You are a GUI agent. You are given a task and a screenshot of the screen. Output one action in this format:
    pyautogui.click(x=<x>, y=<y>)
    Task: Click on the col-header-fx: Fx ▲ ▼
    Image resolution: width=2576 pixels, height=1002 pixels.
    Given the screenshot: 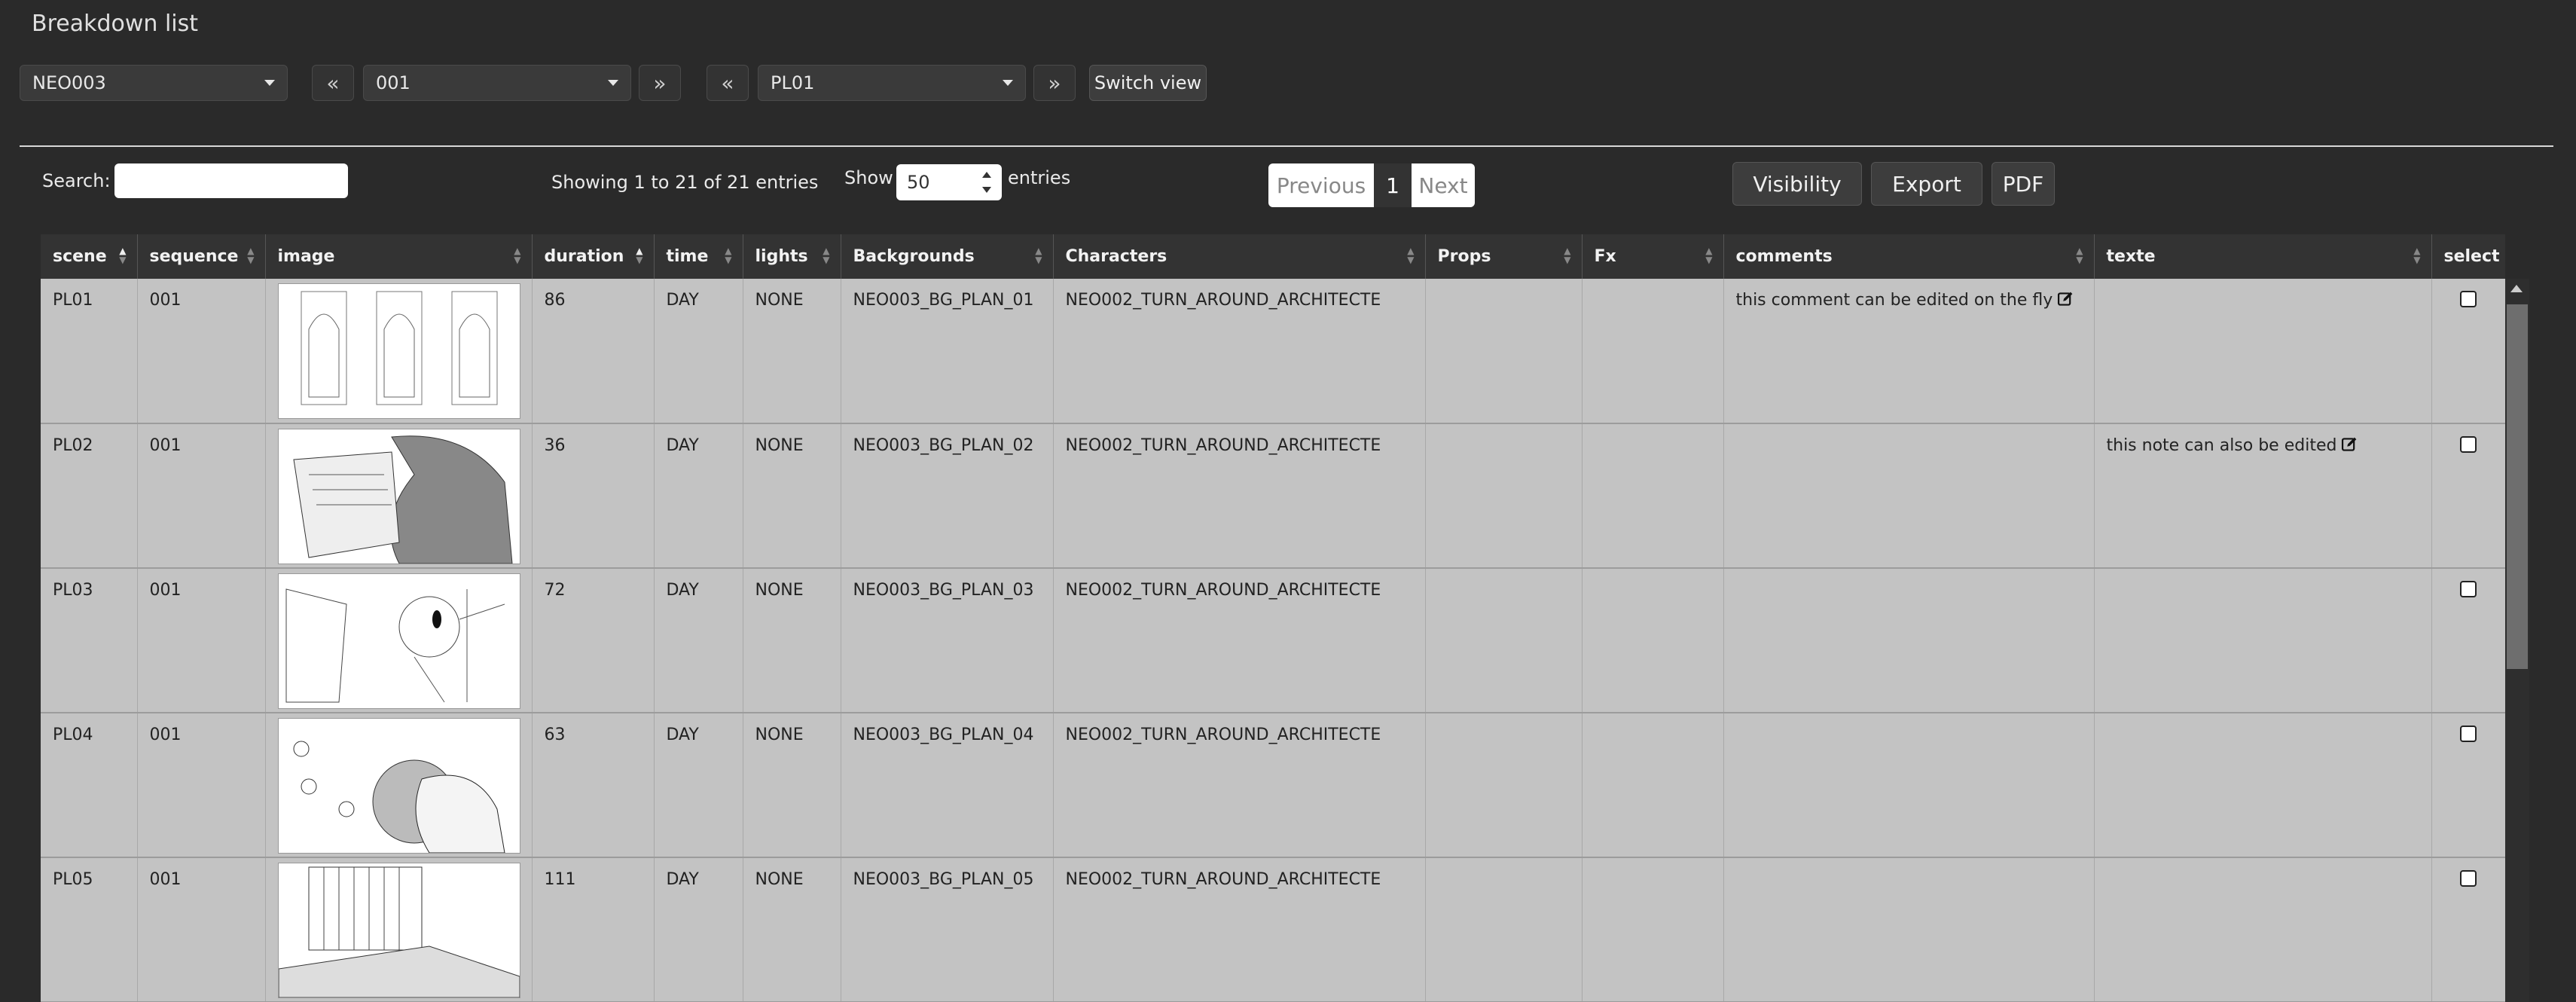 What is the action you would take?
    pyautogui.click(x=1653, y=256)
    